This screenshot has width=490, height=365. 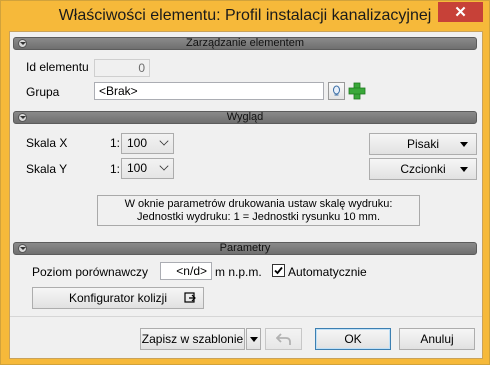 I want to click on save-template-button: Zapisz w szablonie, so click(x=192, y=339).